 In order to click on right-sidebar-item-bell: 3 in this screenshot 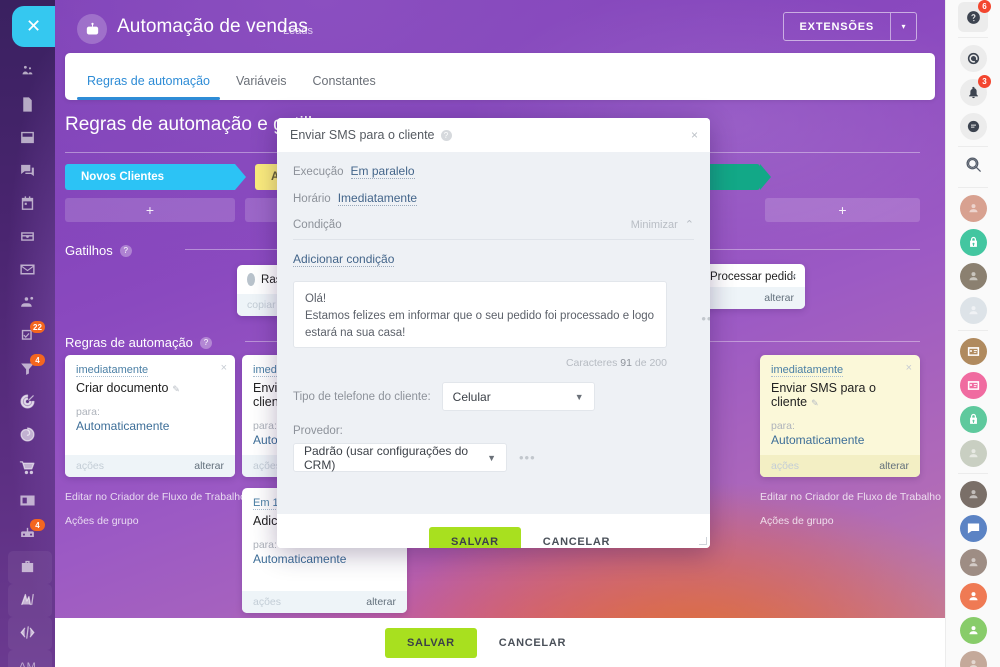, I will do `click(973, 92)`.